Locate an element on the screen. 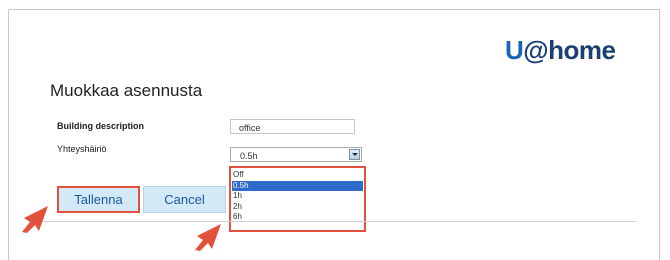 This screenshot has height=260, width=670. dropdown-options: Off 0.5h 1h 2h 6h is located at coordinates (297, 196).